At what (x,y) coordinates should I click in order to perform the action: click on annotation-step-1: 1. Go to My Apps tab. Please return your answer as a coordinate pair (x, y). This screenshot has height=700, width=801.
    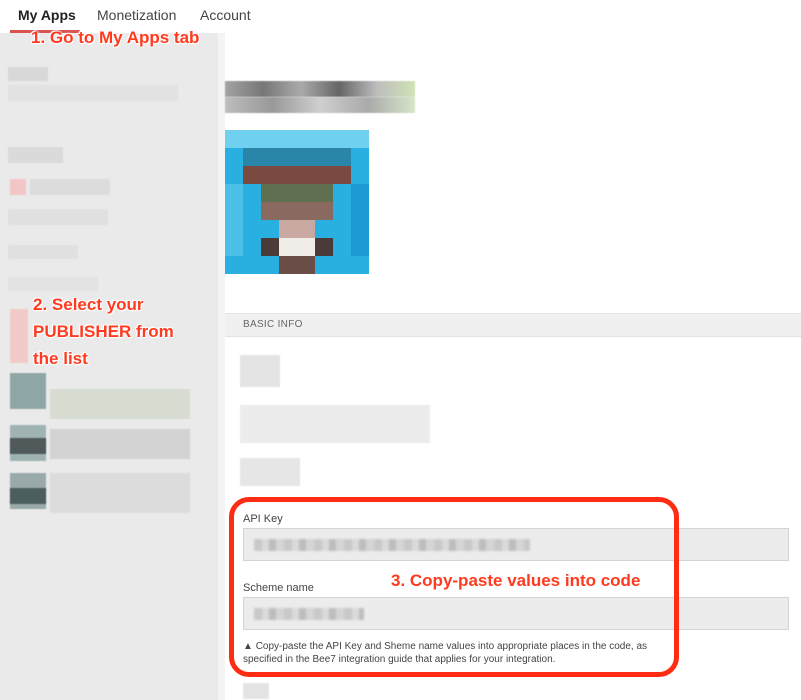
    Looking at the image, I should click on (115, 37).